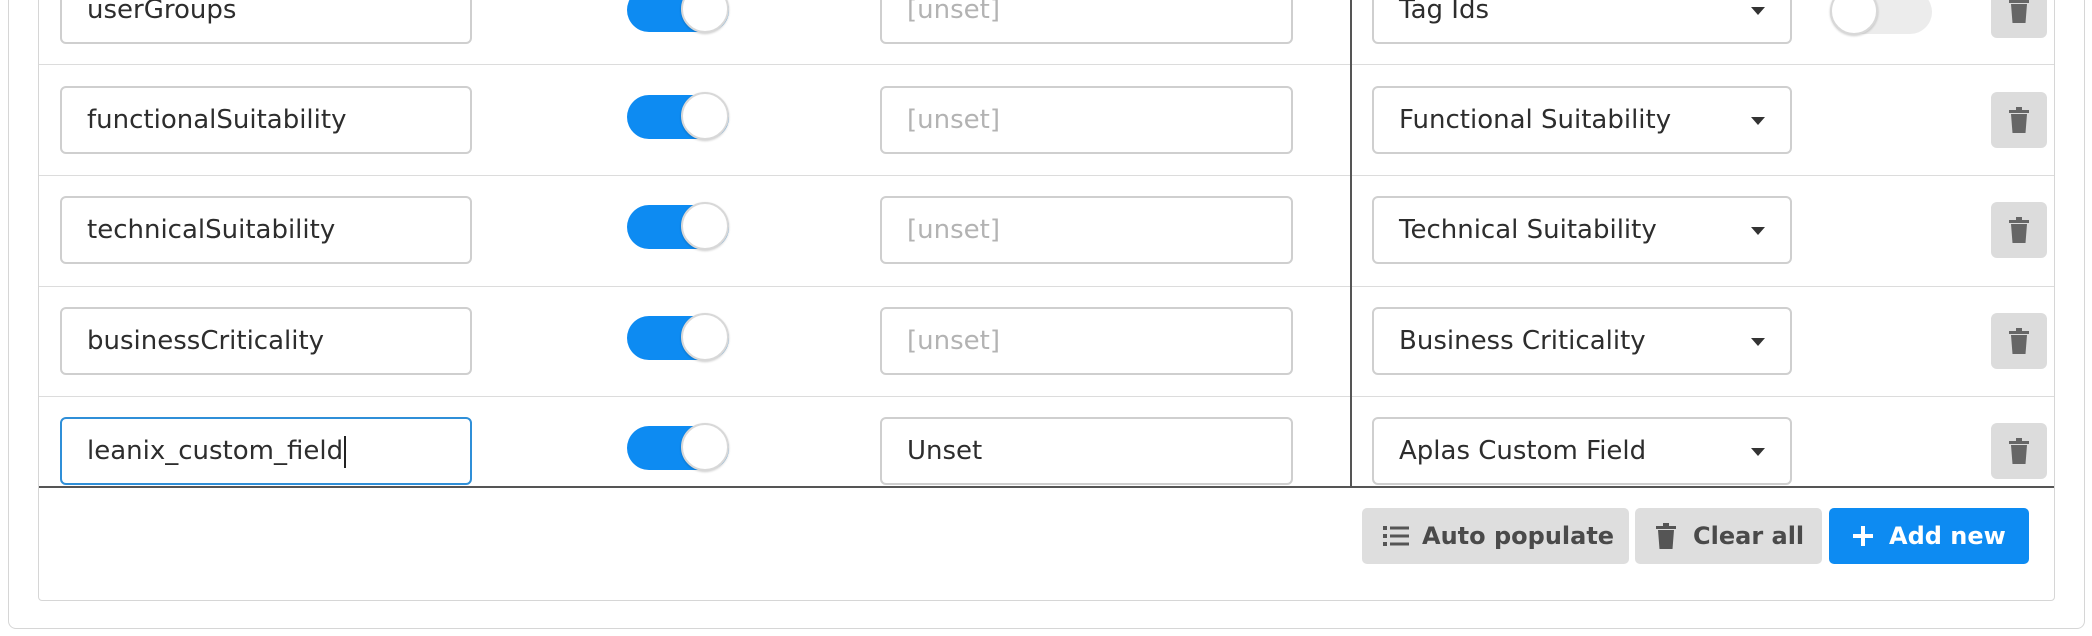 The image size is (2092, 636). Describe the element at coordinates (1582, 22) in the screenshot. I see `target-field-select: Tag Ids` at that location.